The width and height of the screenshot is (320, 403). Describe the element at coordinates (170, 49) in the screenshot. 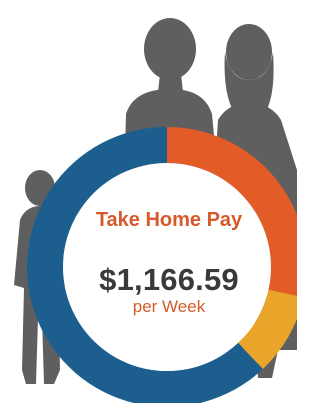

I see `father-head` at that location.